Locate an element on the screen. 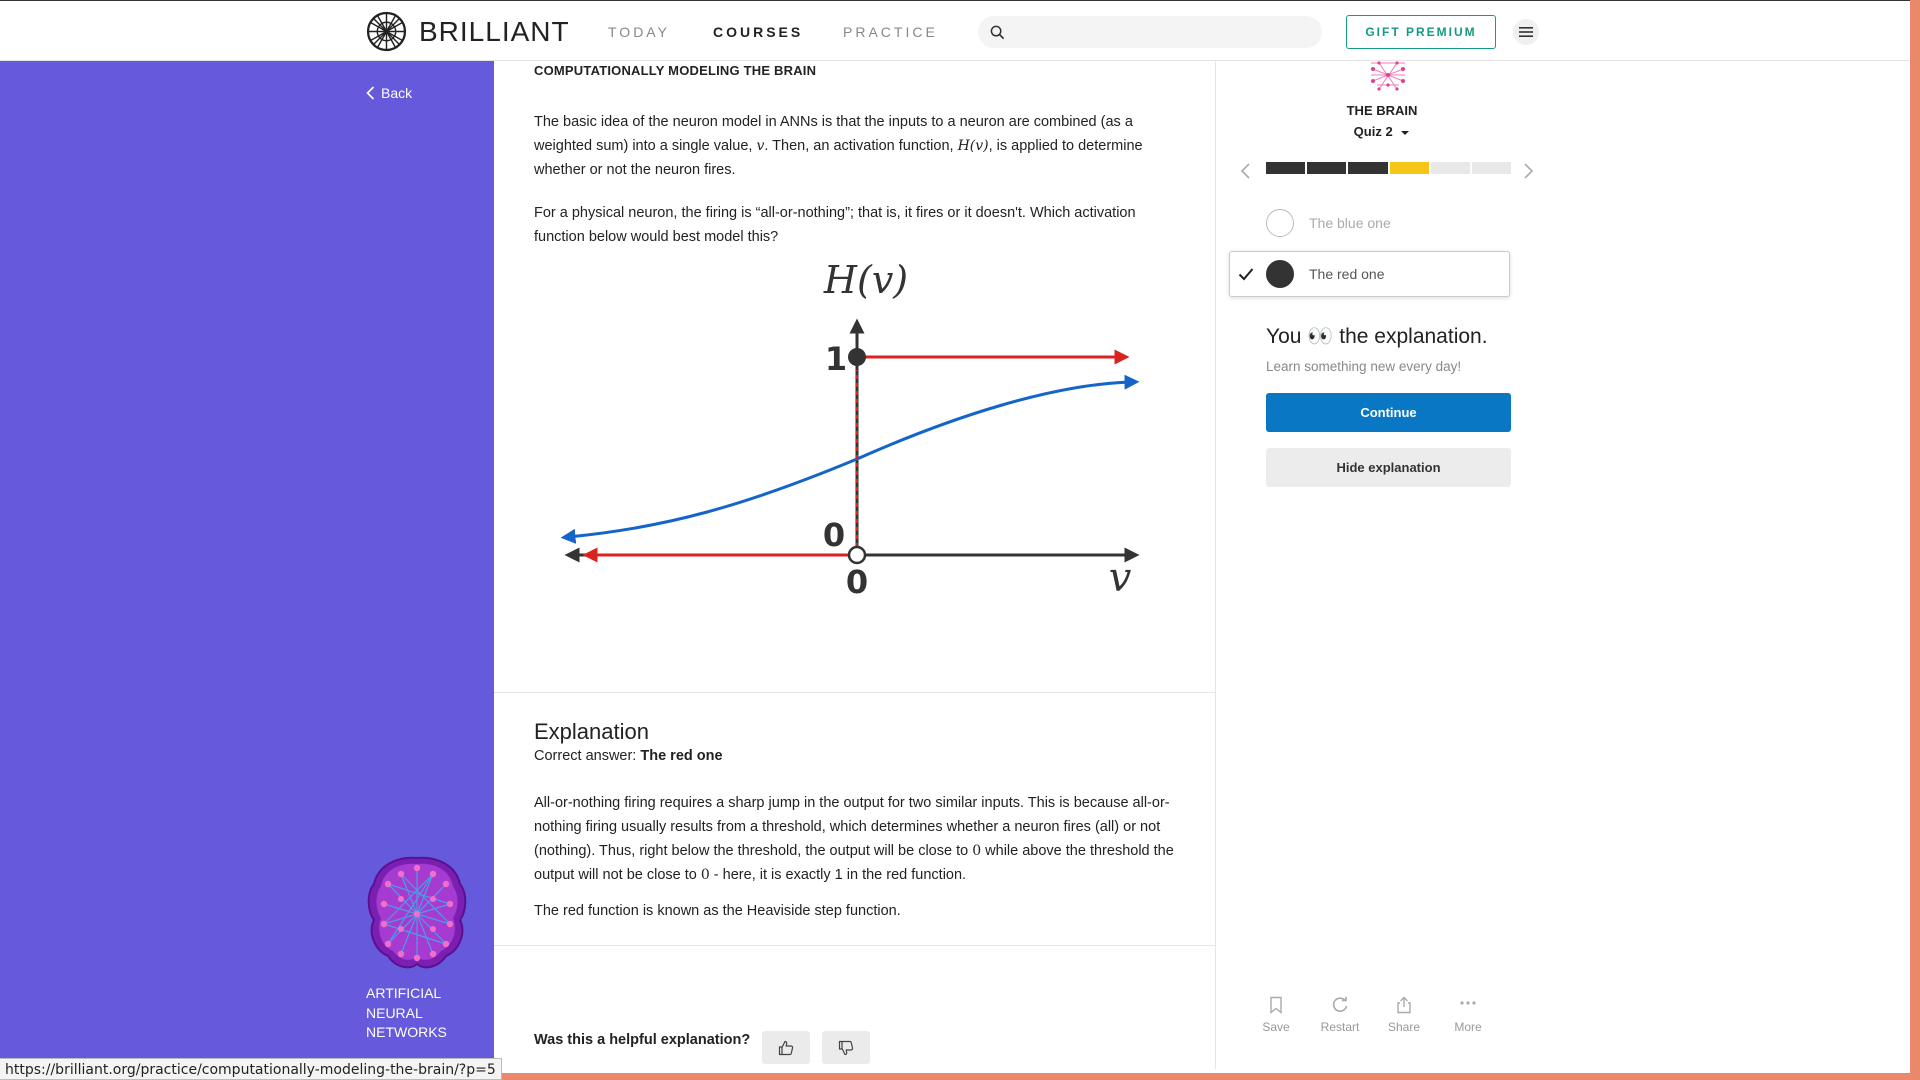 The width and height of the screenshot is (1920, 1080). search-icon is located at coordinates (997, 32).